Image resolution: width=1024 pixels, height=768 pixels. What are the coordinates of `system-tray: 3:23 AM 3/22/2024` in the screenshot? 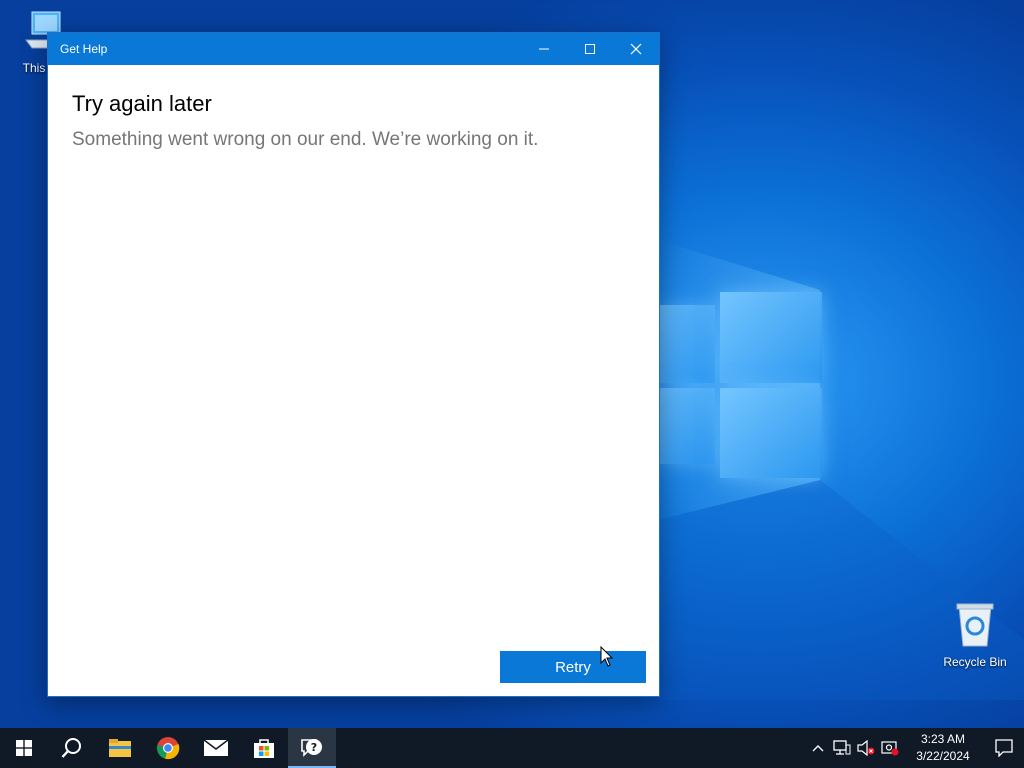 It's located at (915, 748).